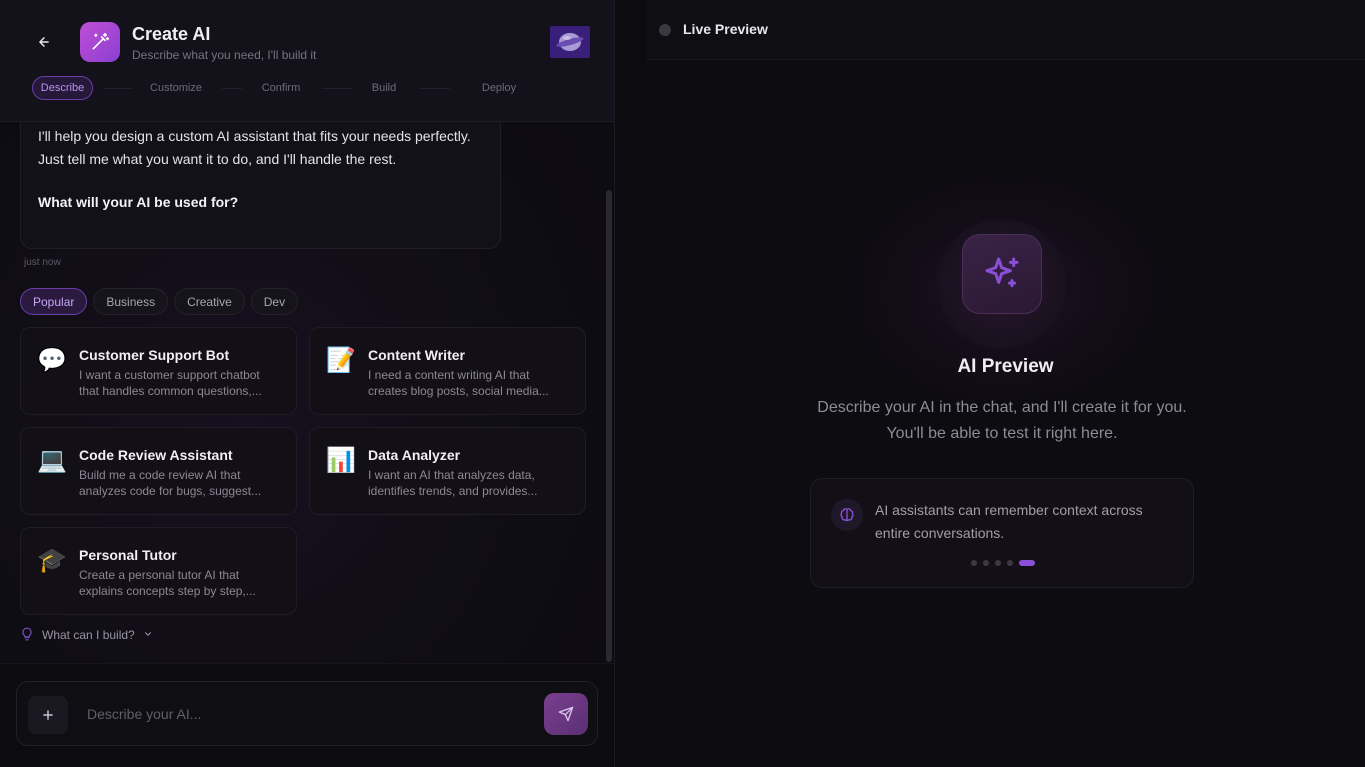 The width and height of the screenshot is (1365, 767). Describe the element at coordinates (52, 360) in the screenshot. I see `speech-bubble-icon: 💬` at that location.